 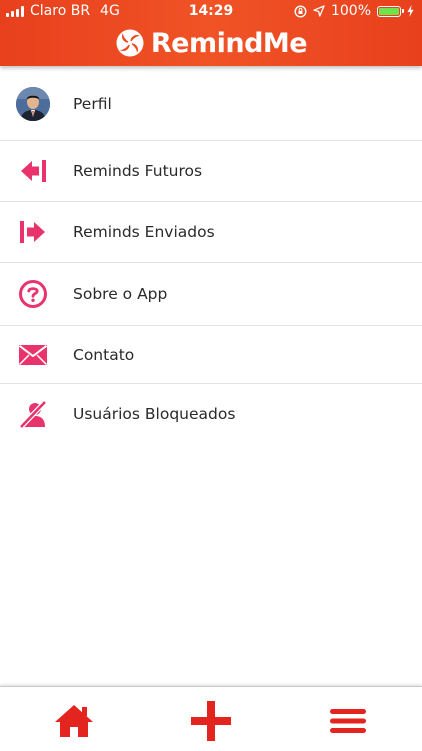 I want to click on avatar, so click(x=33, y=104).